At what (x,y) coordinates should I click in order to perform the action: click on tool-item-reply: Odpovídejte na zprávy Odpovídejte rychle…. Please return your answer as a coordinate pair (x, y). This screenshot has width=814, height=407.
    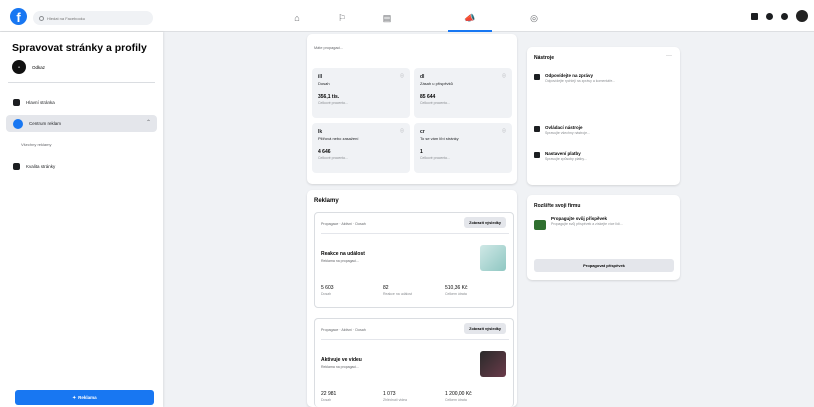
    Looking at the image, I should click on (604, 78).